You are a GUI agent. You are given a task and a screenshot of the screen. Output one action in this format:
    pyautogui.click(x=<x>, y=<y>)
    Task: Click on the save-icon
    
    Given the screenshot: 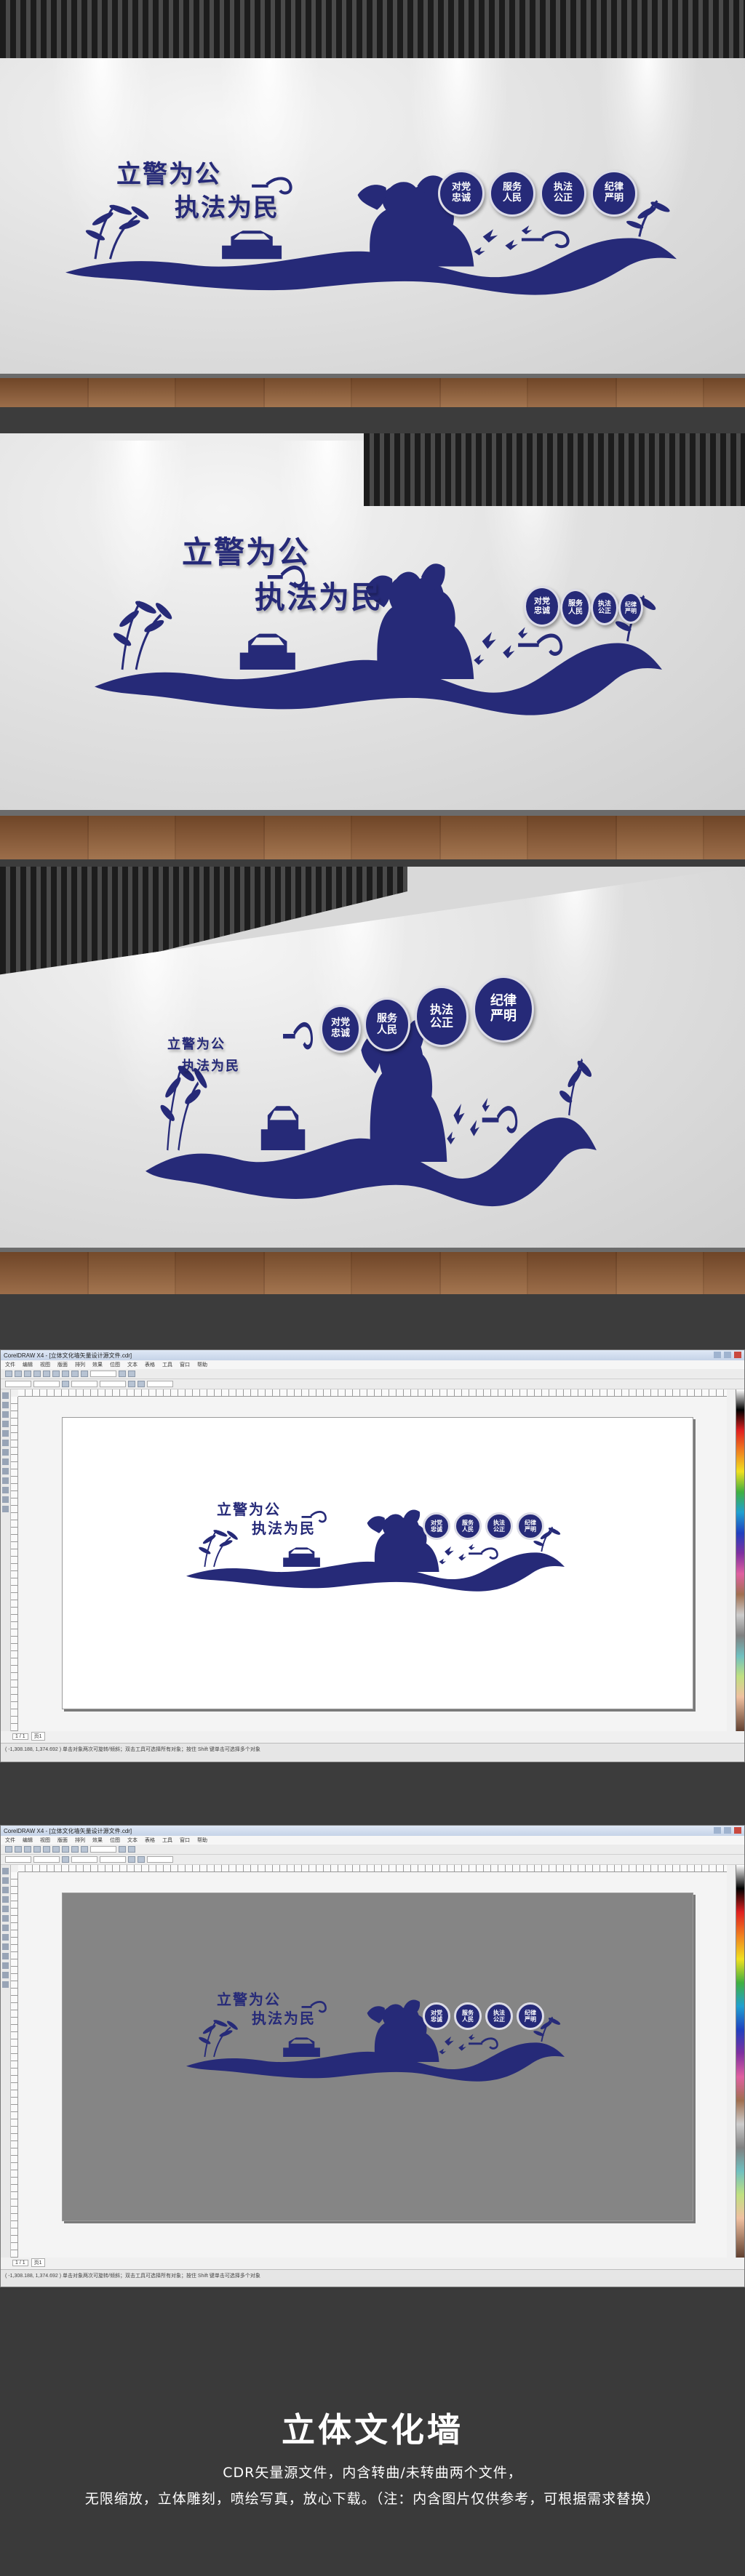 What is the action you would take?
    pyautogui.click(x=27, y=1849)
    